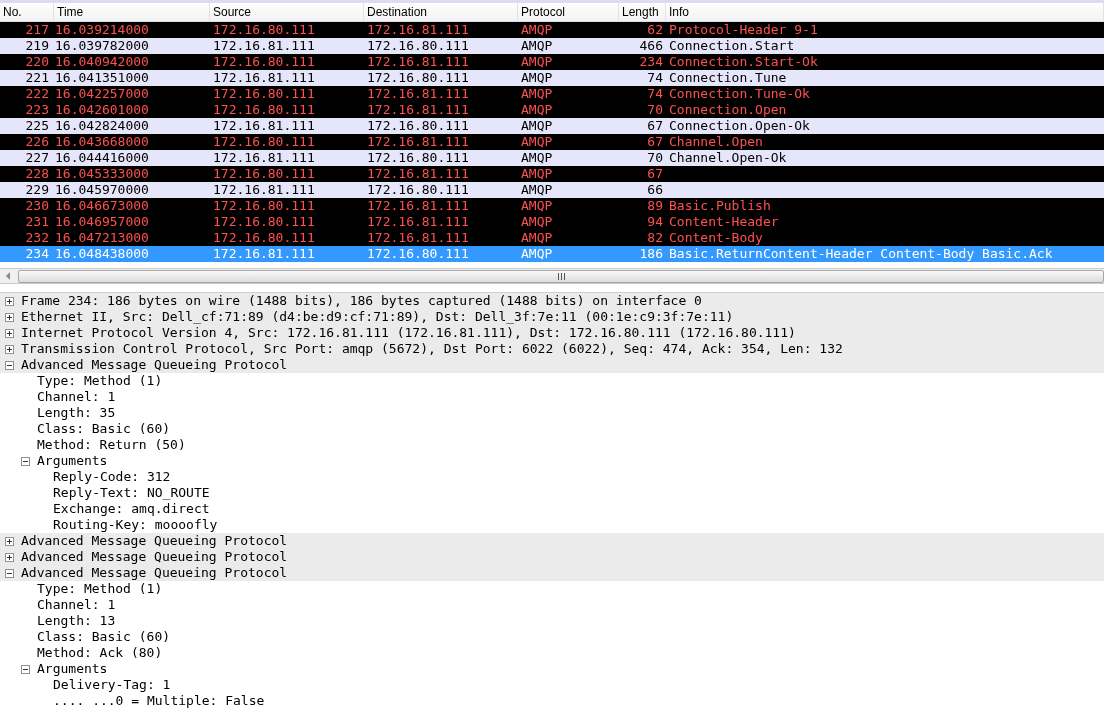 The image size is (1104, 725). I want to click on tree-item: Exchange: amq.direct, so click(131, 509).